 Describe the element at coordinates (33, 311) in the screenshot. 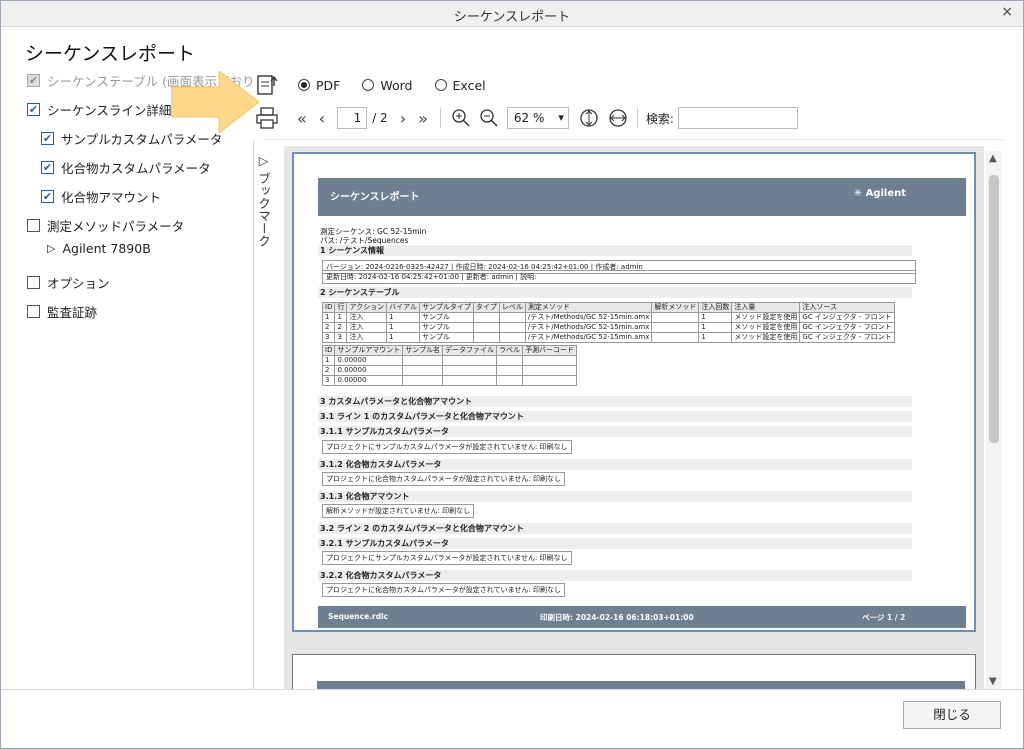

I see `checkbox-audit-trail` at that location.